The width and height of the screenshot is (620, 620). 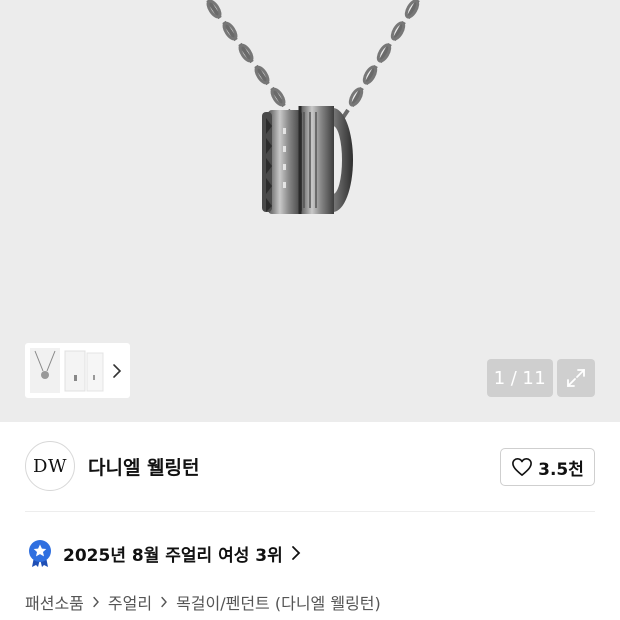 What do you see at coordinates (561, 469) in the screenshot?
I see `like-count: 3.5천` at bounding box center [561, 469].